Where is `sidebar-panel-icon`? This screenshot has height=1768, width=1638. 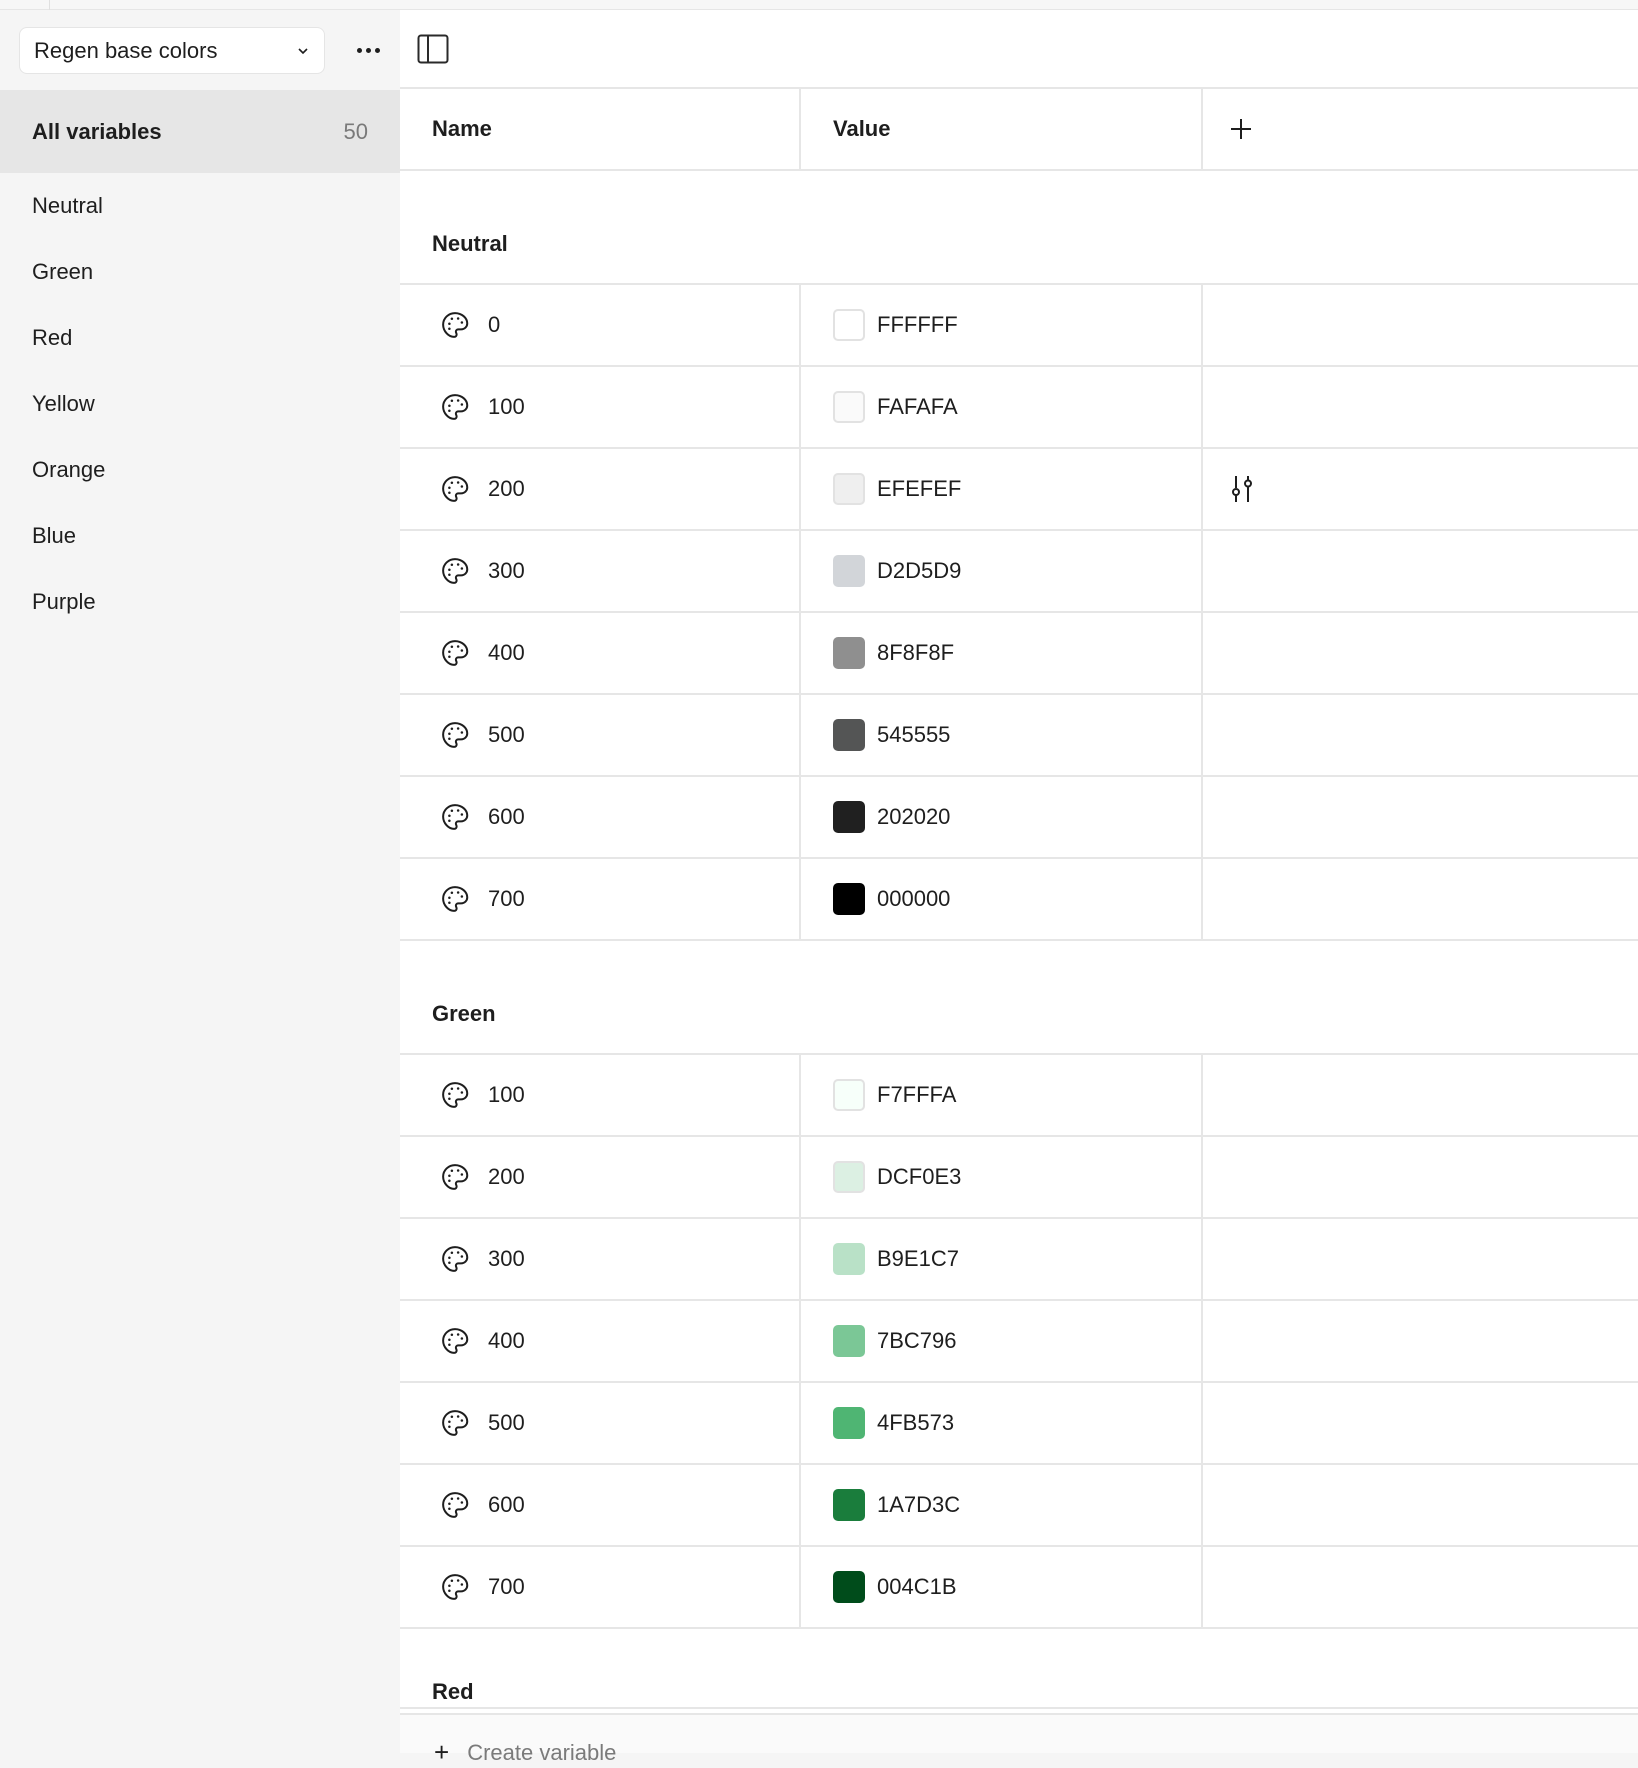
sidebar-panel-icon is located at coordinates (433, 48).